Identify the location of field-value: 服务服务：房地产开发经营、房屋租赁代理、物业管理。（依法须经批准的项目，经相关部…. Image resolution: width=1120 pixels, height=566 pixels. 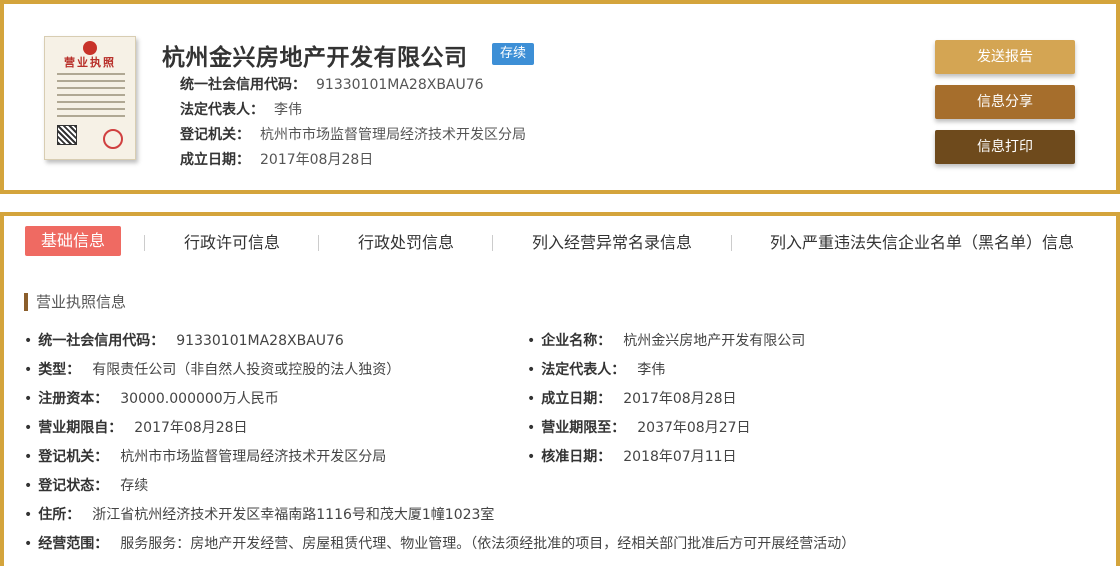
(488, 544).